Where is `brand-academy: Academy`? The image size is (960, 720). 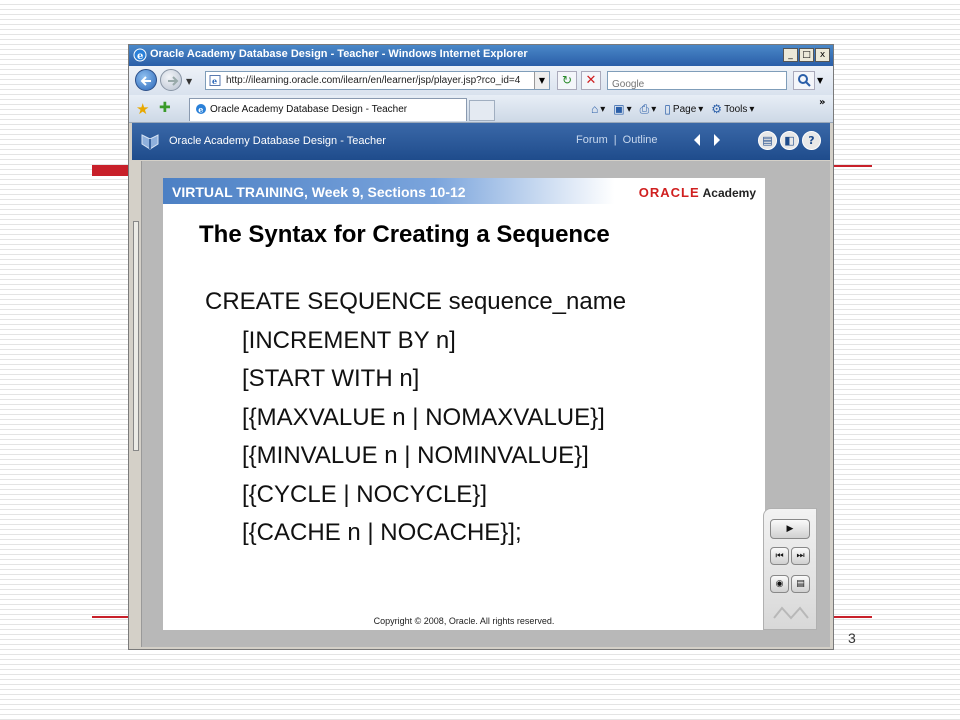
brand-academy: Academy is located at coordinates (729, 193).